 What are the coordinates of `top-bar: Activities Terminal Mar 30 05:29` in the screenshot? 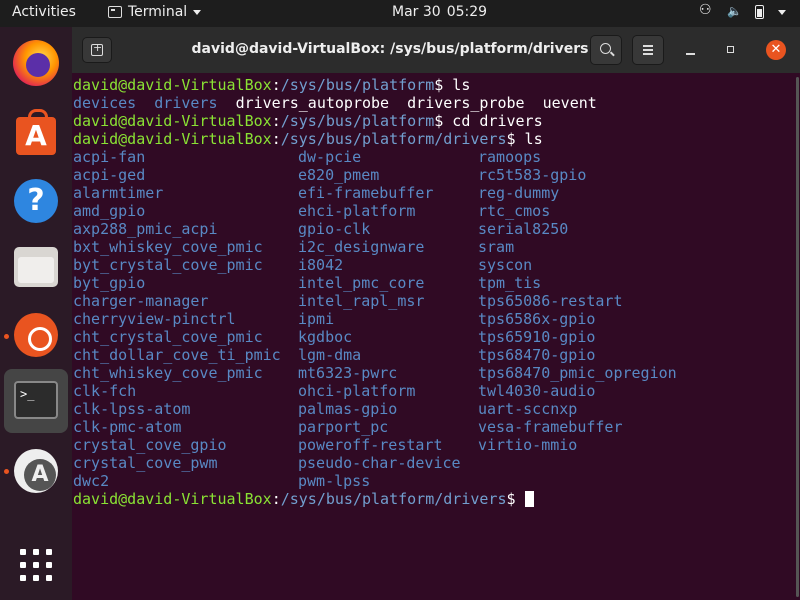 It's located at (400, 13).